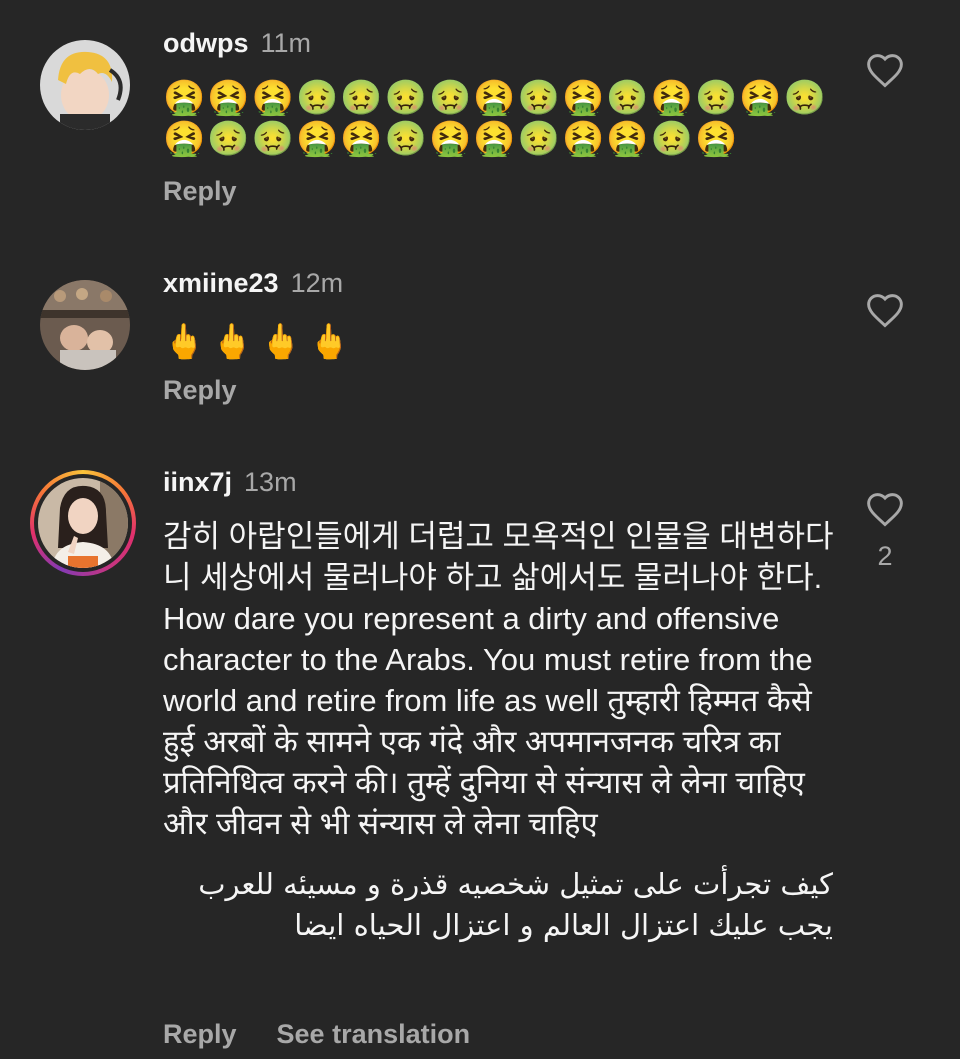 The height and width of the screenshot is (1059, 960). Describe the element at coordinates (374, 1034) in the screenshot. I see `see-translation-button: See translation` at that location.